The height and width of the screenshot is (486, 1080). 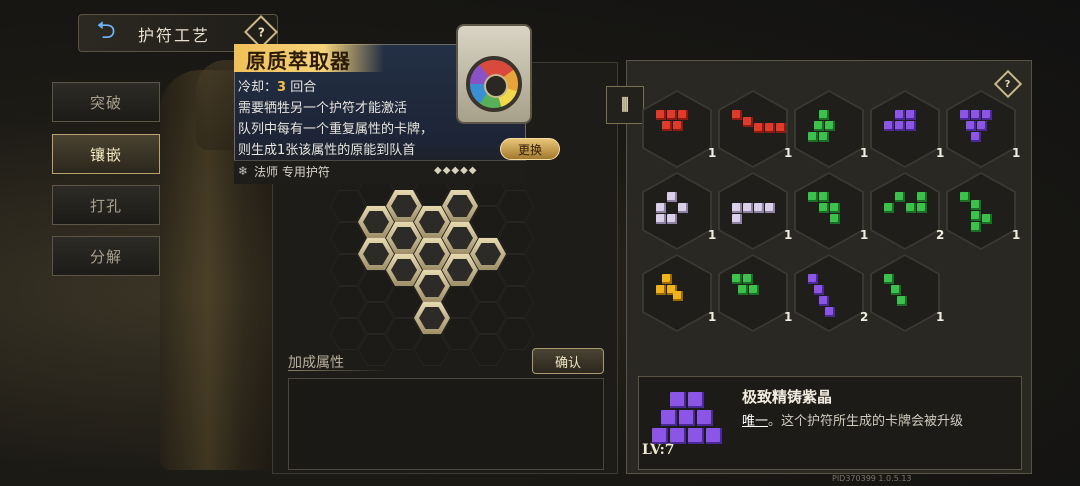 What do you see at coordinates (292, 172) in the screenshot?
I see `class-label: 法师 专用护符` at bounding box center [292, 172].